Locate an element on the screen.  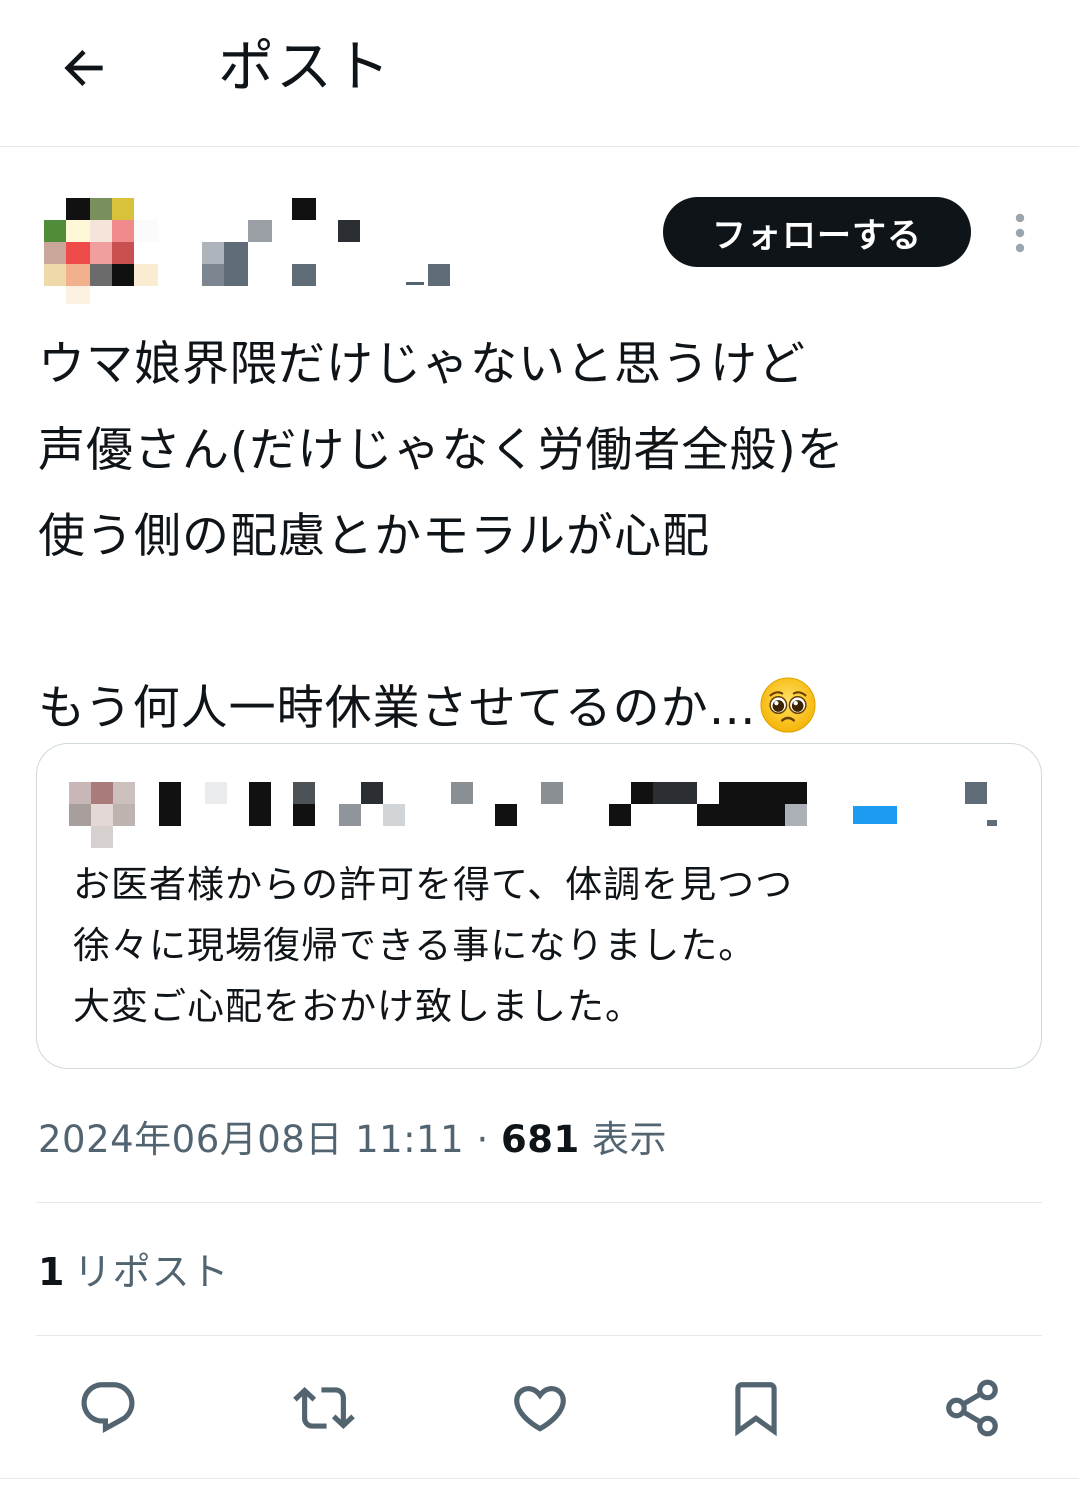
post-datetime: 2024年06月08日 11:11 is located at coordinates (251, 1139).